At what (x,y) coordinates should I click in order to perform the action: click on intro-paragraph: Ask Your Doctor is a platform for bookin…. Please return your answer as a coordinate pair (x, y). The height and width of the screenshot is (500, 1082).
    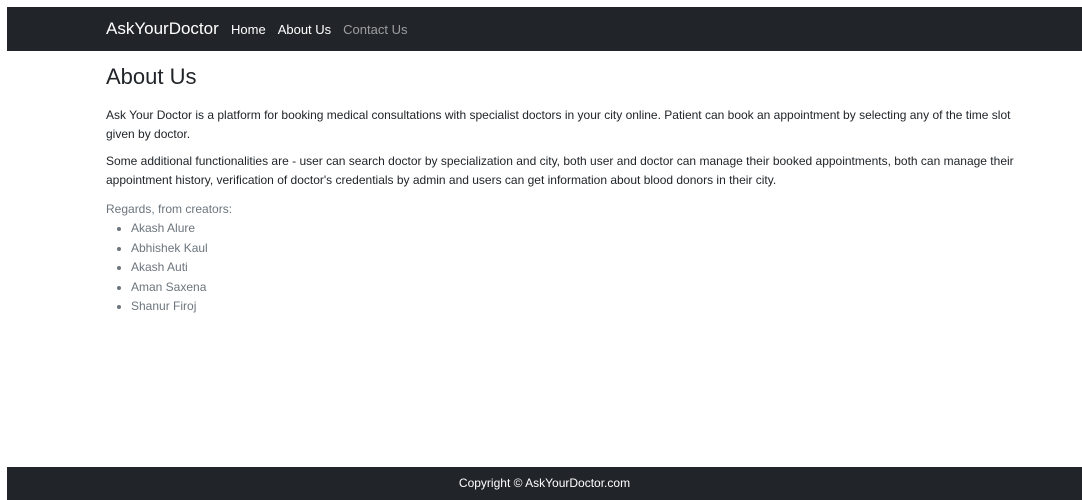
    Looking at the image, I should click on (558, 124).